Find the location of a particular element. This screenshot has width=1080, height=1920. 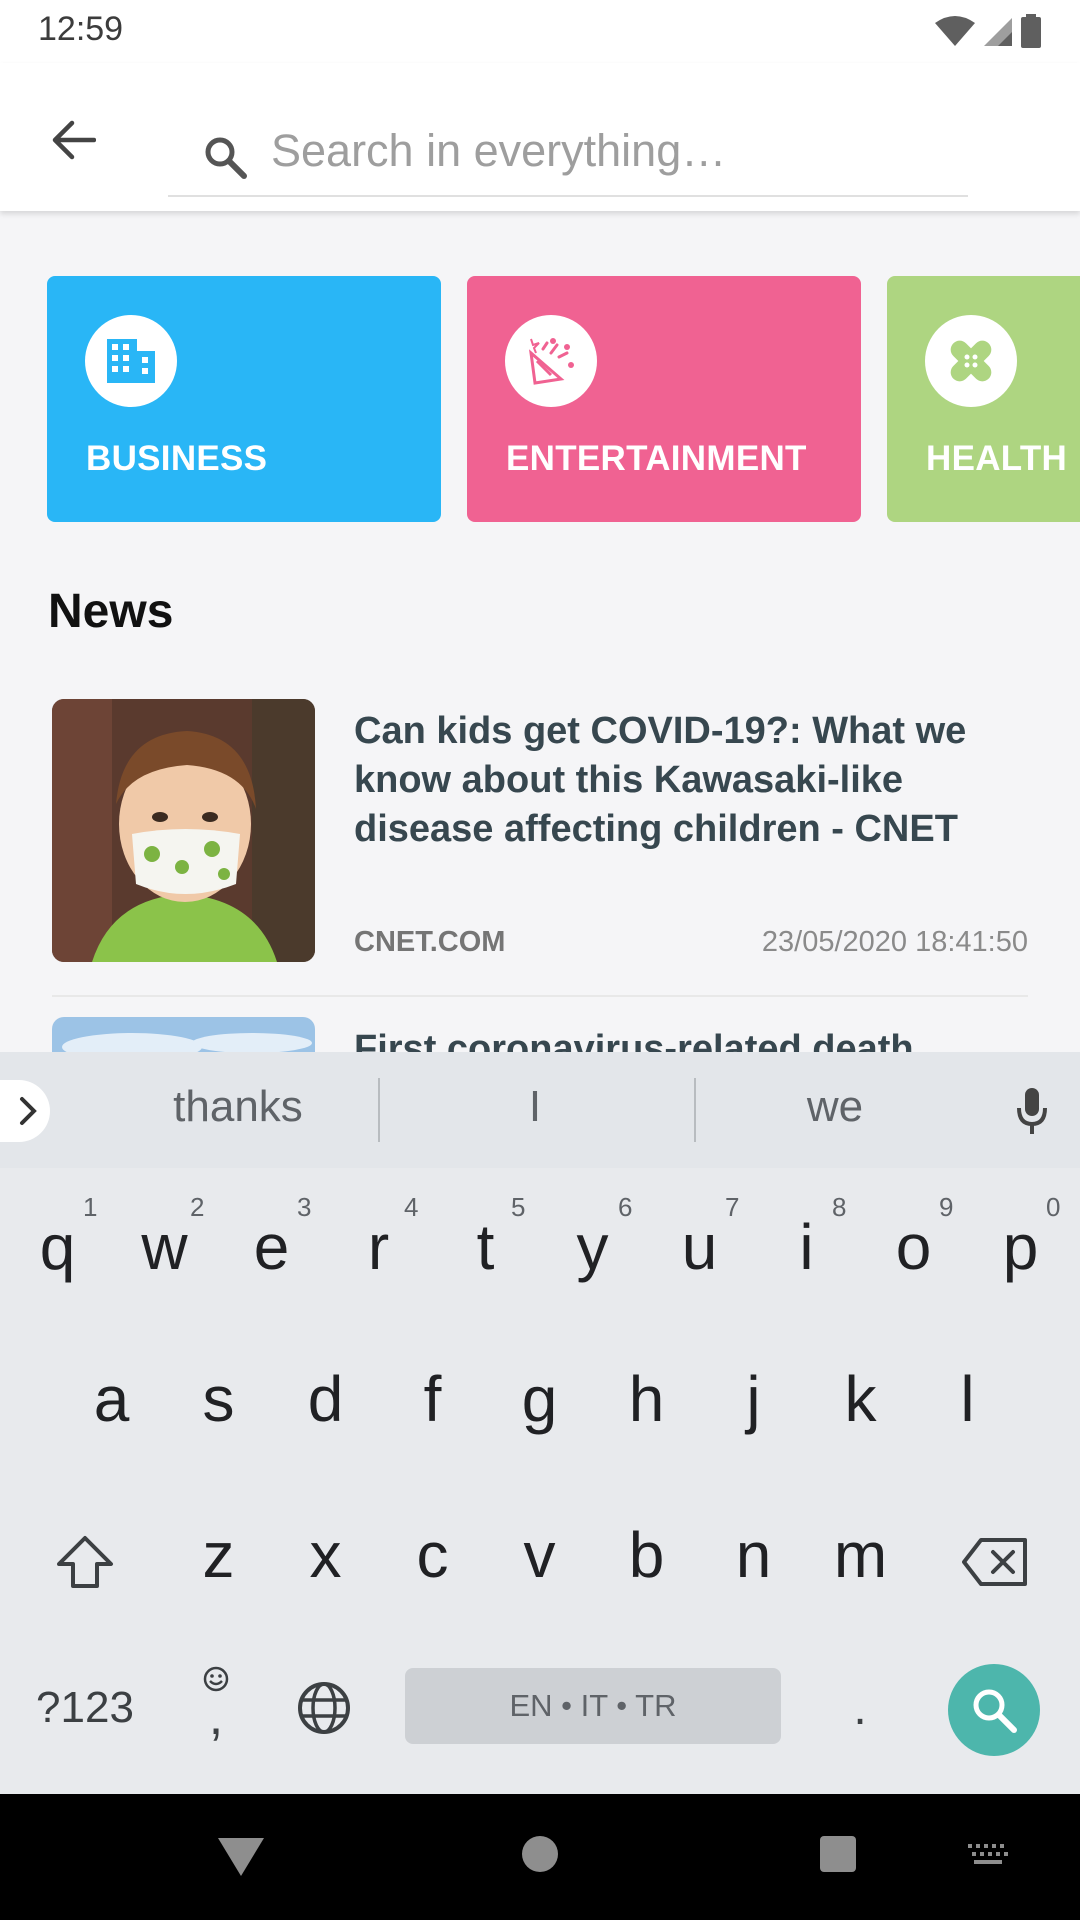

symbols-key: ?123 is located at coordinates (85, 1708).